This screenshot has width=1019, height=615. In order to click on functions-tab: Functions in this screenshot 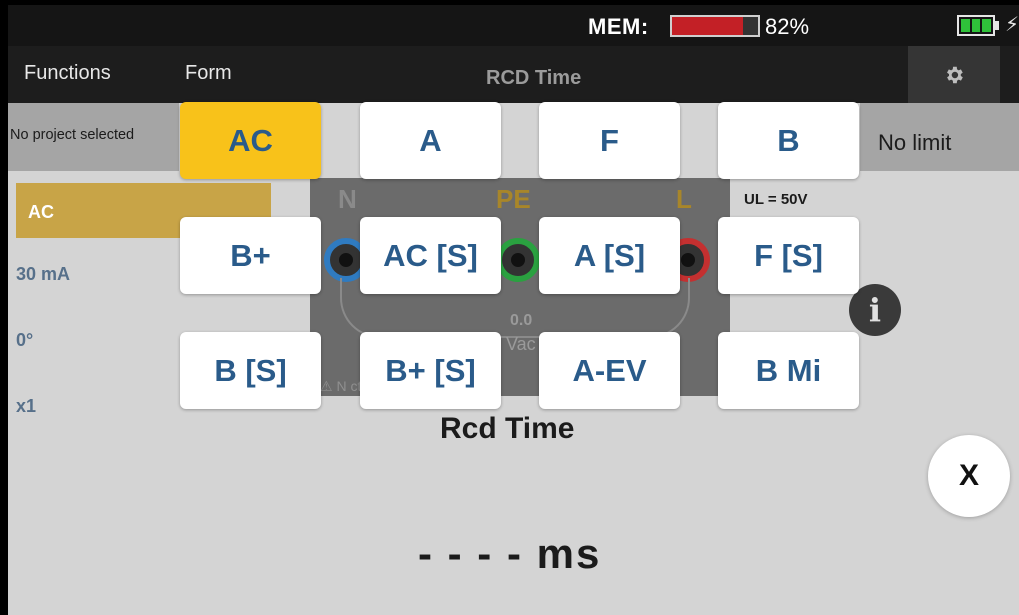, I will do `click(67, 73)`.